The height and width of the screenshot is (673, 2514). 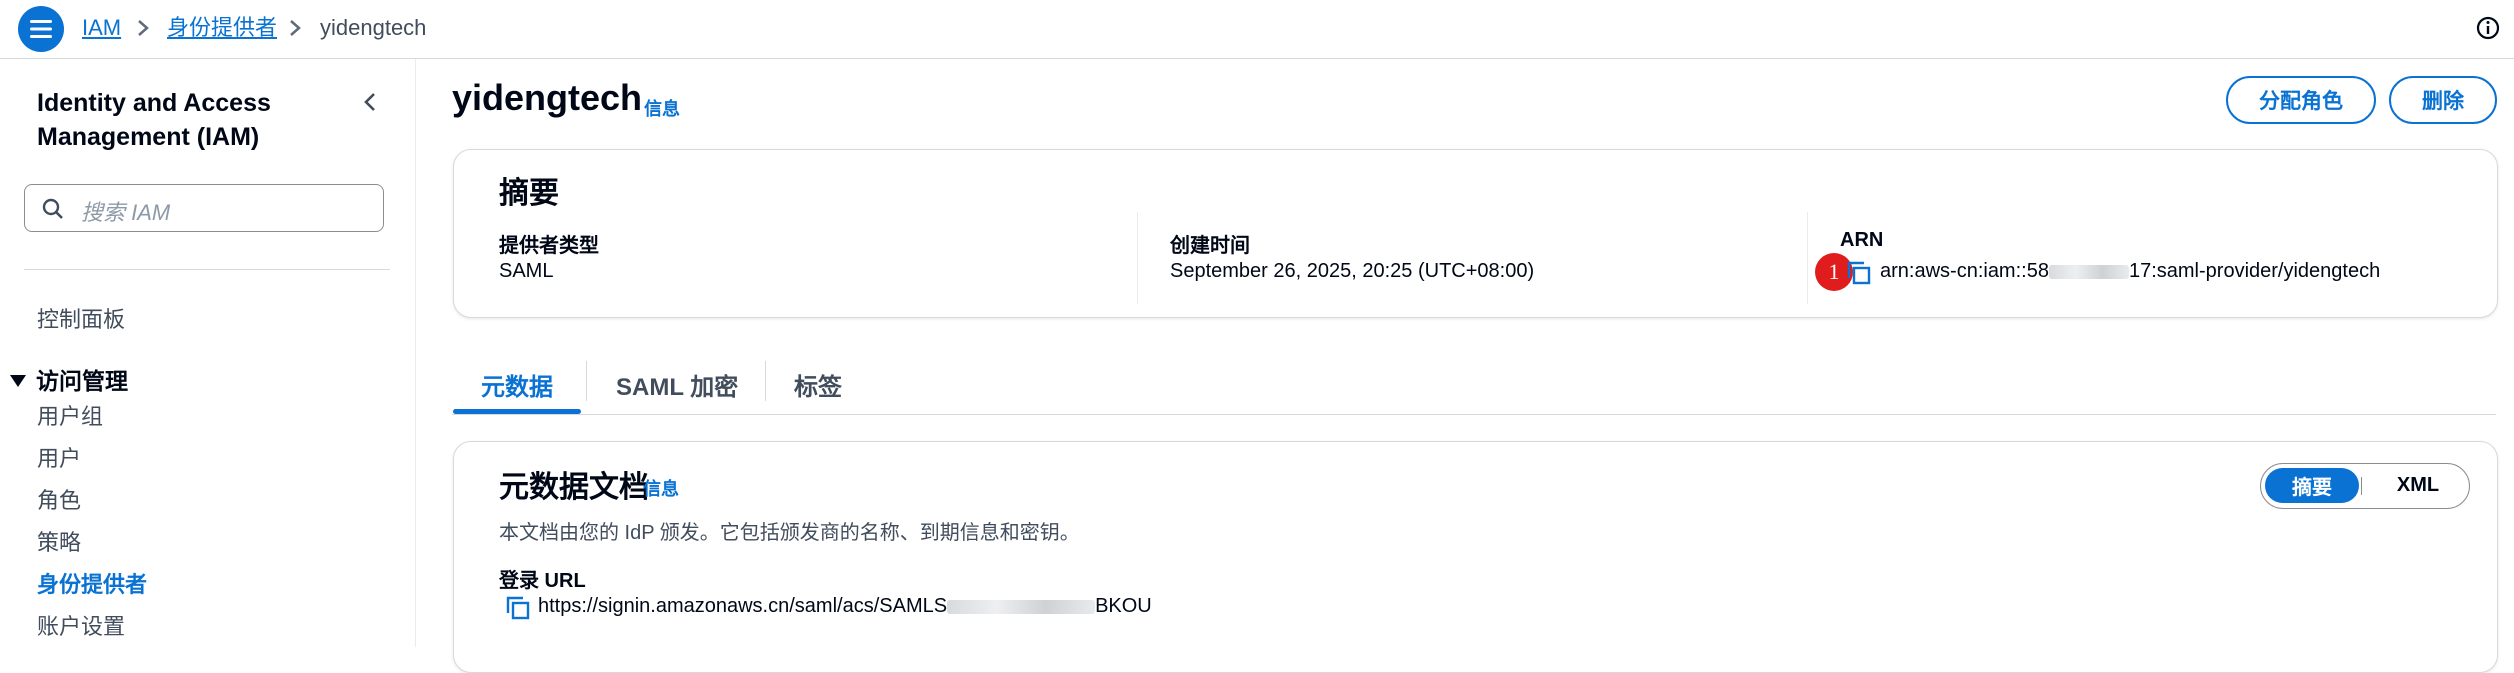 What do you see at coordinates (373, 27) in the screenshot?
I see `breadcrumb-current: yidengtech` at bounding box center [373, 27].